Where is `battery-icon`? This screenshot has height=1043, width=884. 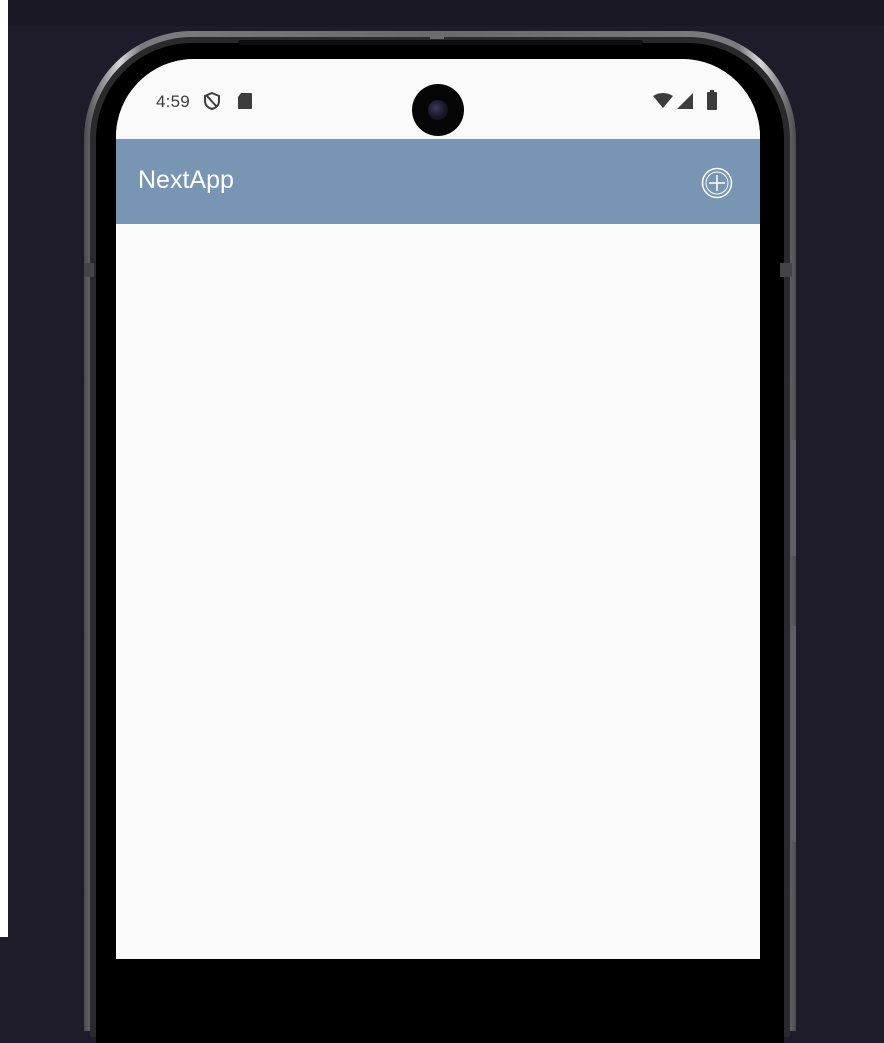
battery-icon is located at coordinates (712, 102).